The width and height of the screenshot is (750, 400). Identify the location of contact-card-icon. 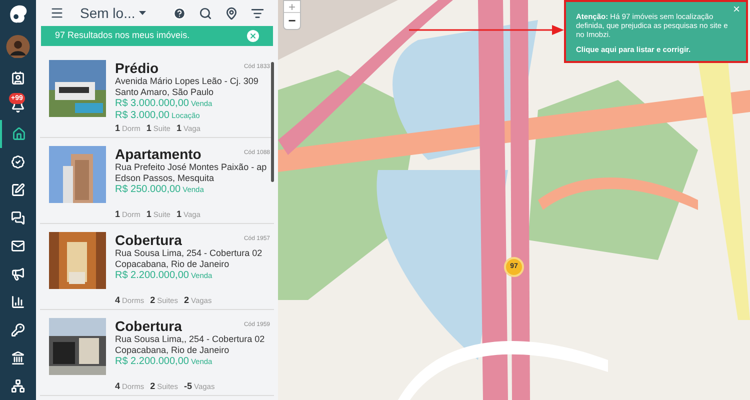
(18, 78).